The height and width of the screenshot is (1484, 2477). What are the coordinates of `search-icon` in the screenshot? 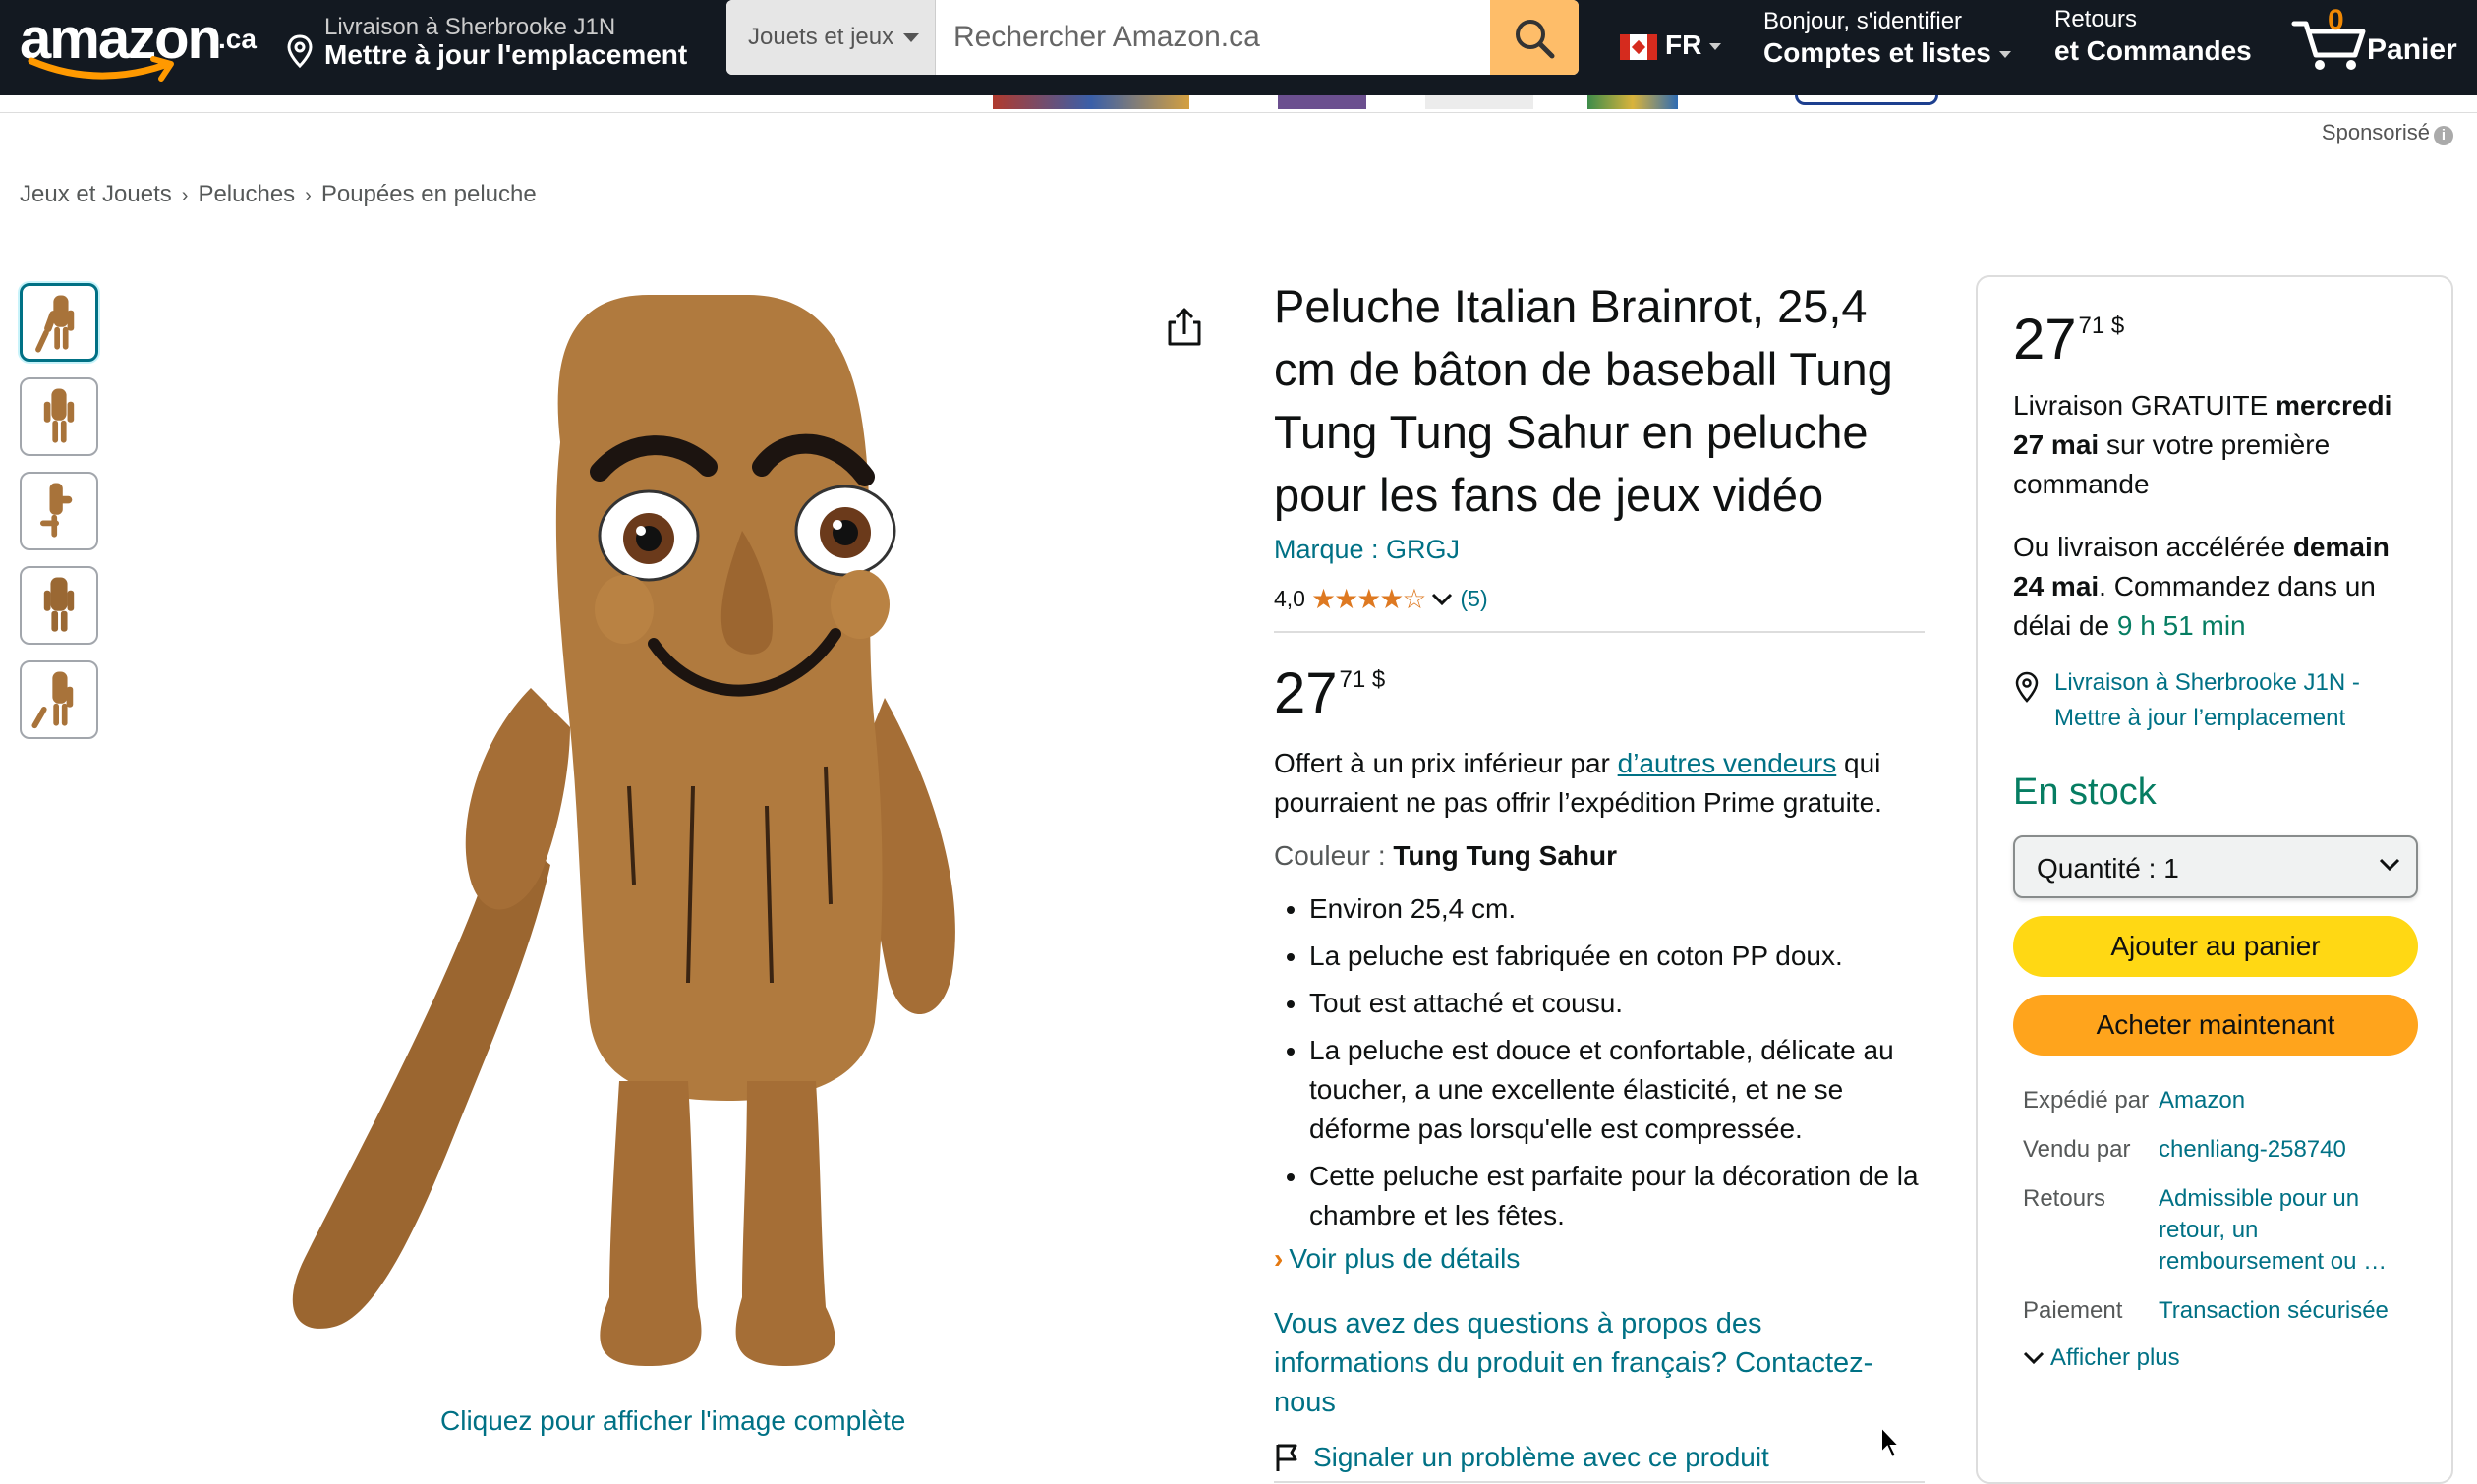 It's located at (1535, 39).